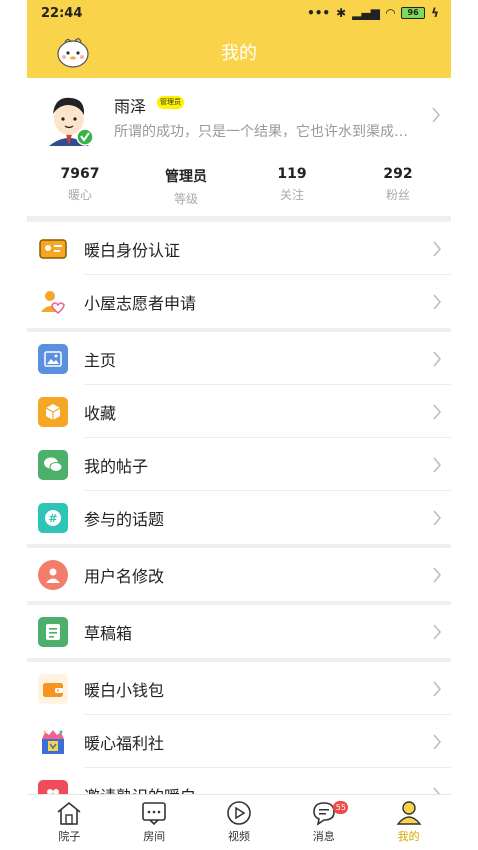 Image resolution: width=478 pixels, height=850 pixels. What do you see at coordinates (366, 13) in the screenshot?
I see `signal-icon: ▂▄▆` at bounding box center [366, 13].